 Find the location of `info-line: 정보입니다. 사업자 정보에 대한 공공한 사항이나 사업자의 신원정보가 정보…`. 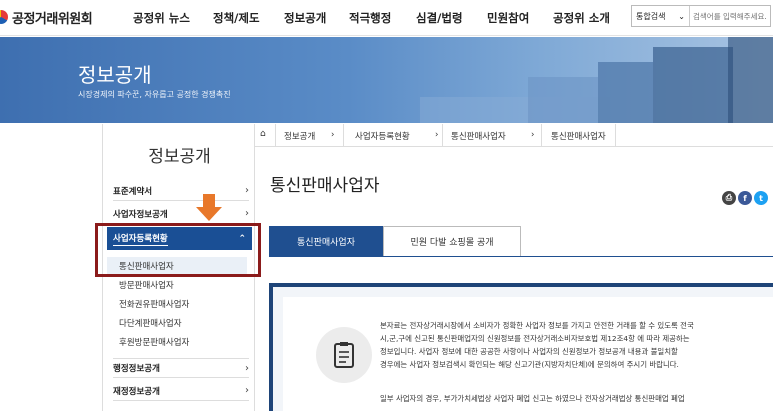

info-line: 정보입니다. 사업자 정보에 대한 공공한 사항이나 사업자의 신원정보가 정보… is located at coordinates (529, 351).